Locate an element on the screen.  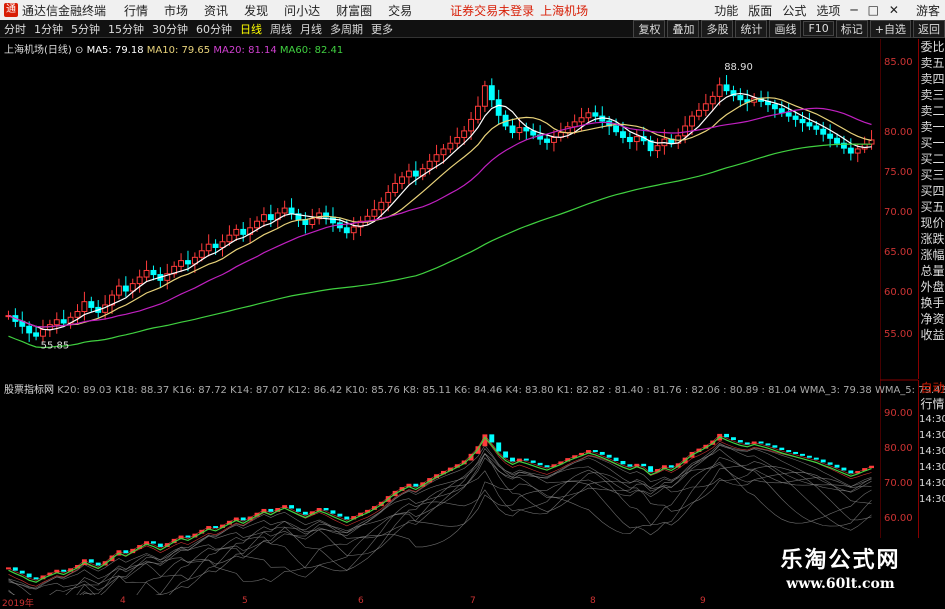
period-multi: 多周期 is located at coordinates (346, 29).